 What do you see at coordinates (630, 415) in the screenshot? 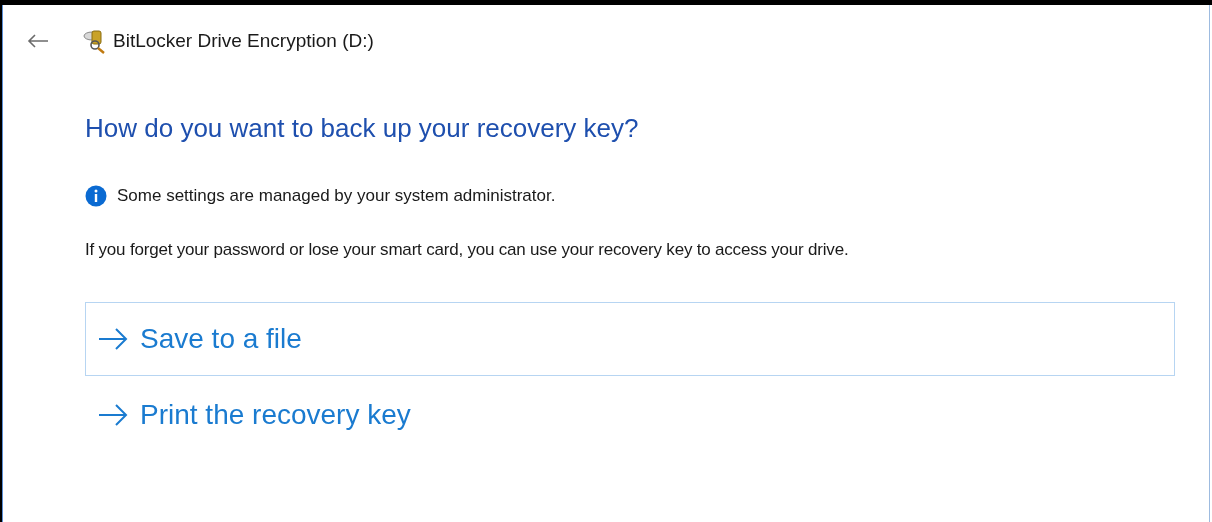
I see `command-link: Print the recovery key` at bounding box center [630, 415].